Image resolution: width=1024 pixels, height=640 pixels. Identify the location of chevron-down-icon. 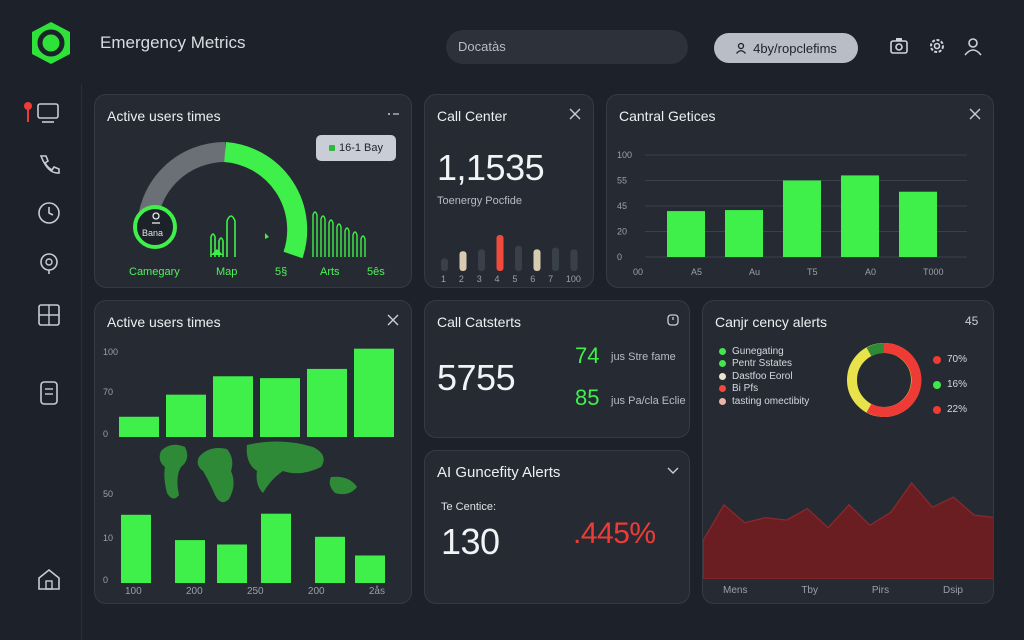
(673, 470).